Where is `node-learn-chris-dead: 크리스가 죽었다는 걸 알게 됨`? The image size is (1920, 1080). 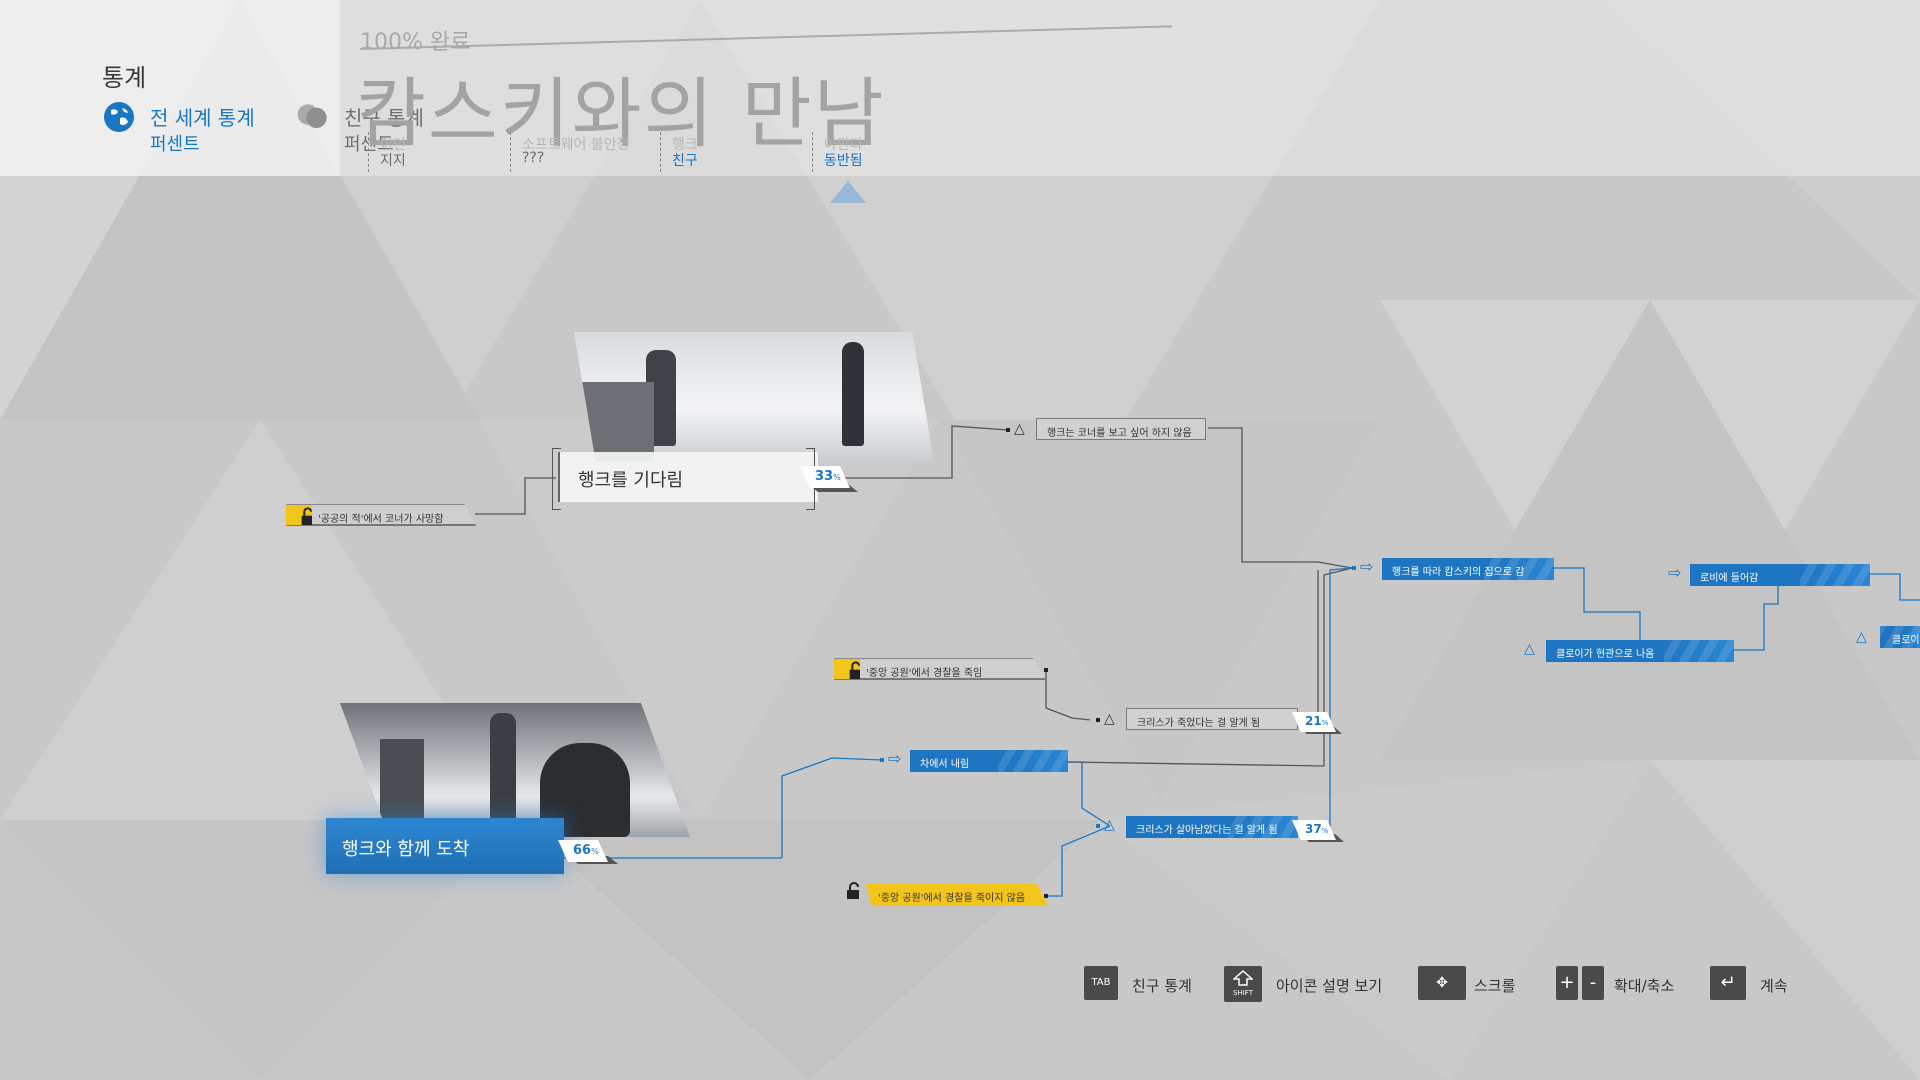
node-learn-chris-dead: 크리스가 죽었다는 걸 알게 됨 is located at coordinates (1212, 719).